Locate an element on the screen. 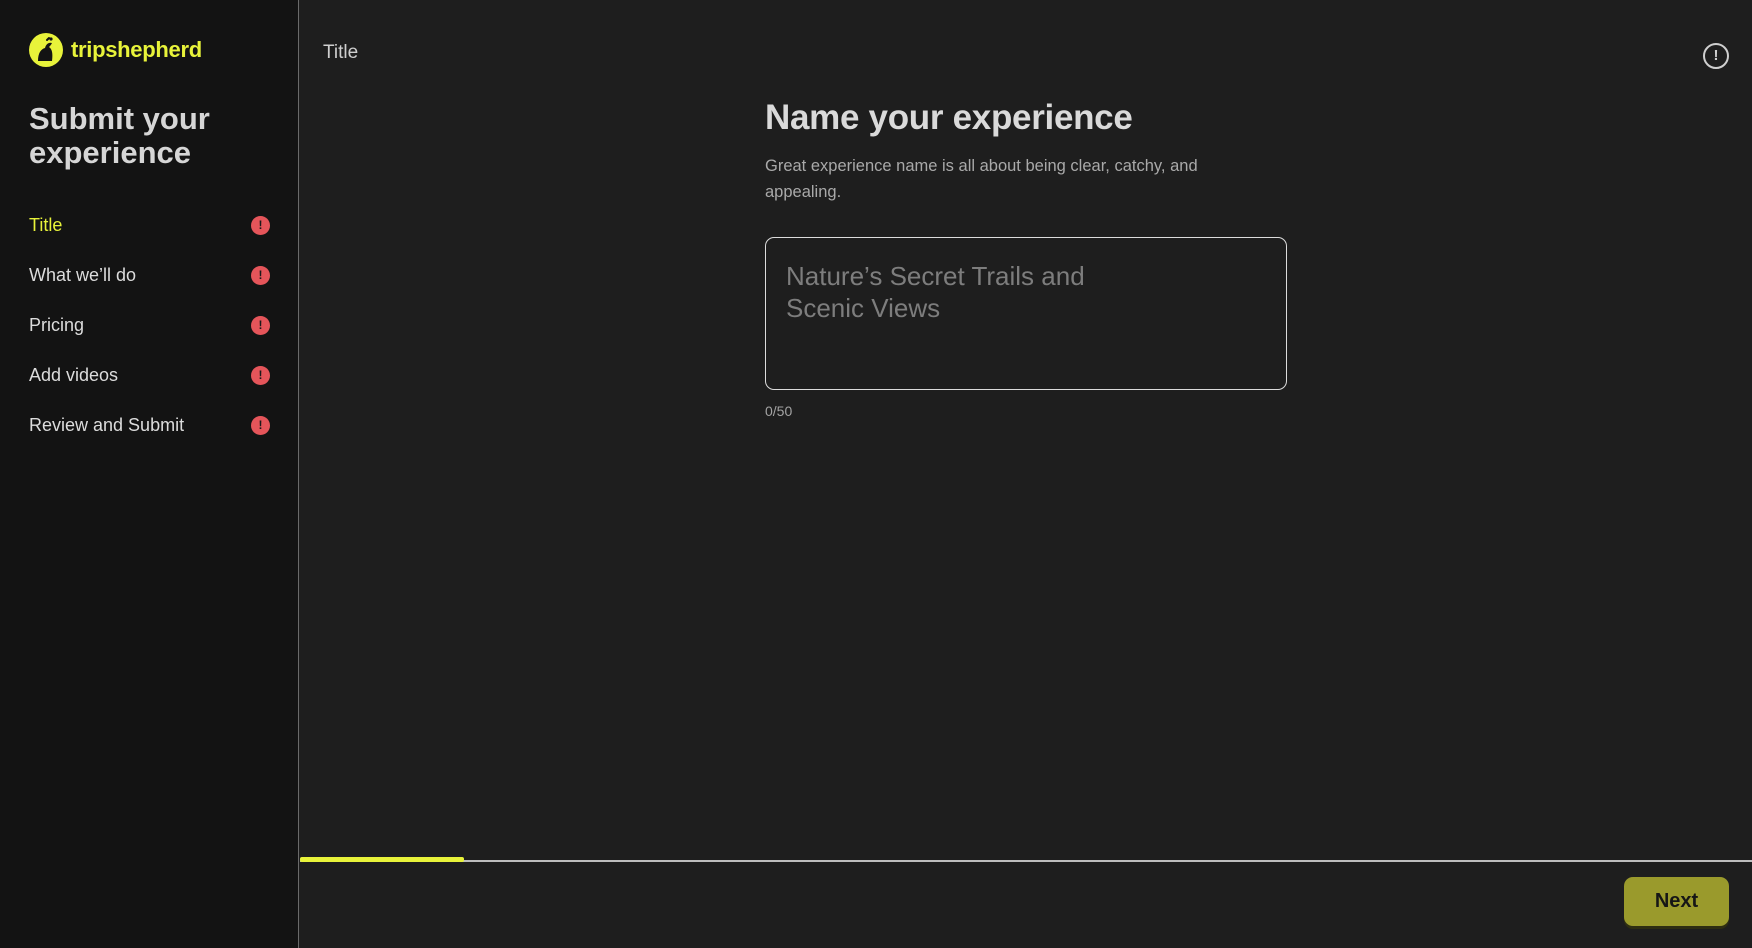 The height and width of the screenshot is (948, 1752). step-item-review-and-submit: Review and Submit ! is located at coordinates (149, 425).